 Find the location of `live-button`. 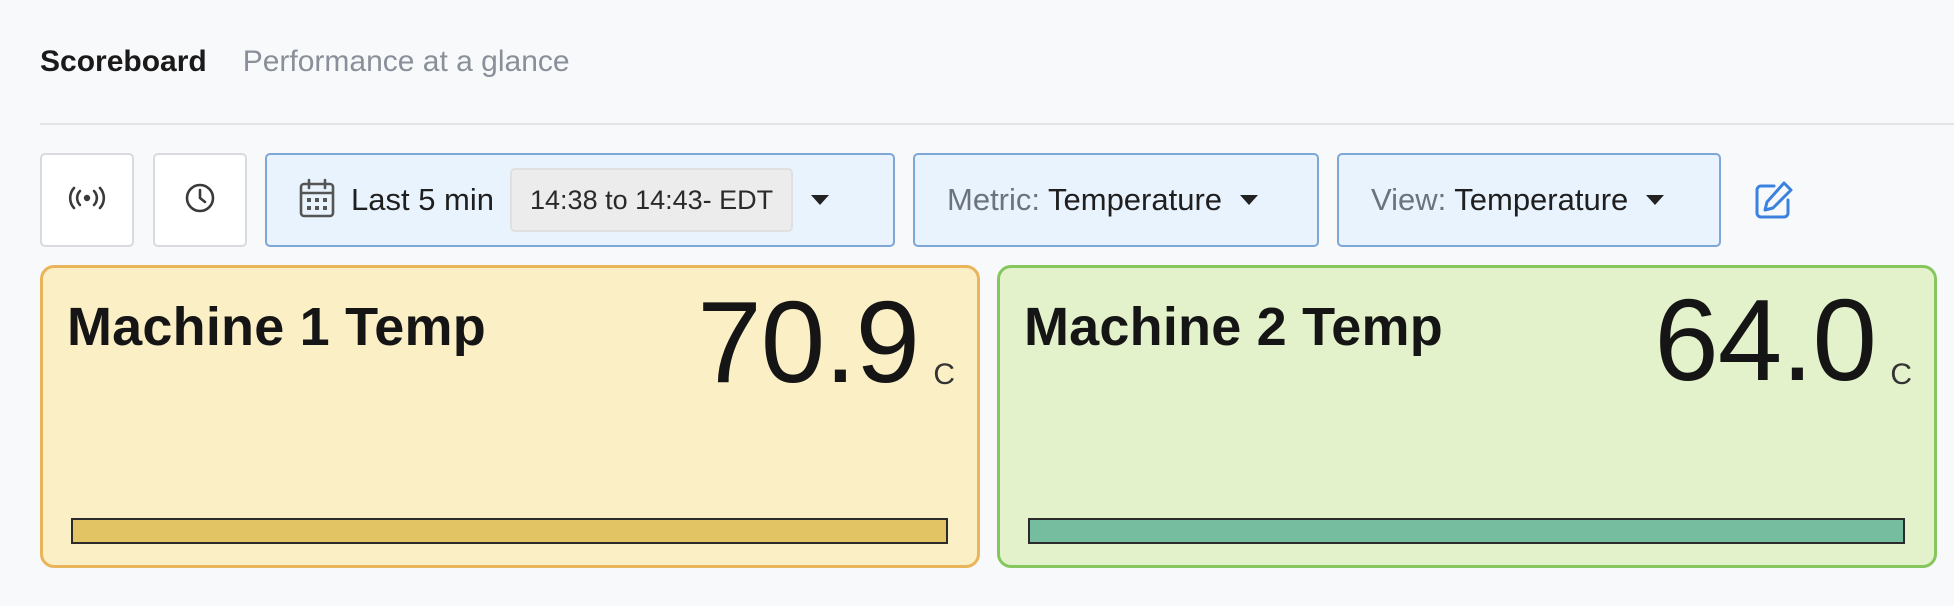

live-button is located at coordinates (87, 200).